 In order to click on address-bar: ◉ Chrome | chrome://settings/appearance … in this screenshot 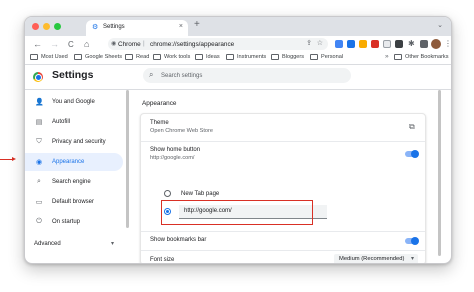, I will do `click(218, 44)`.